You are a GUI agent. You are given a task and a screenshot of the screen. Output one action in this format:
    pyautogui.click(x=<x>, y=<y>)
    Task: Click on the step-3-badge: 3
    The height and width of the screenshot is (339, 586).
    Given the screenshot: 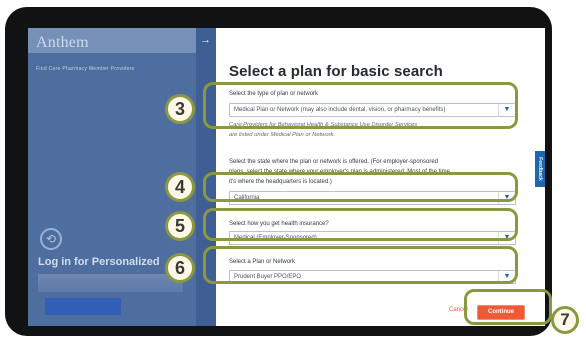 What is the action you would take?
    pyautogui.click(x=180, y=109)
    